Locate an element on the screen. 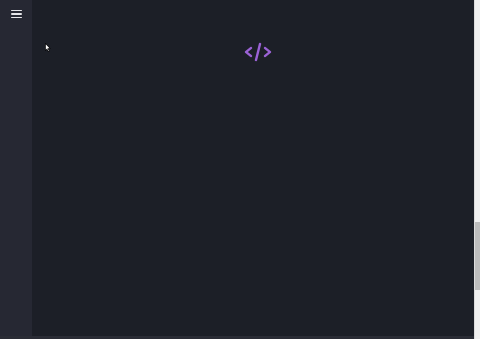  mouse-cursor-icon is located at coordinates (48, 47).